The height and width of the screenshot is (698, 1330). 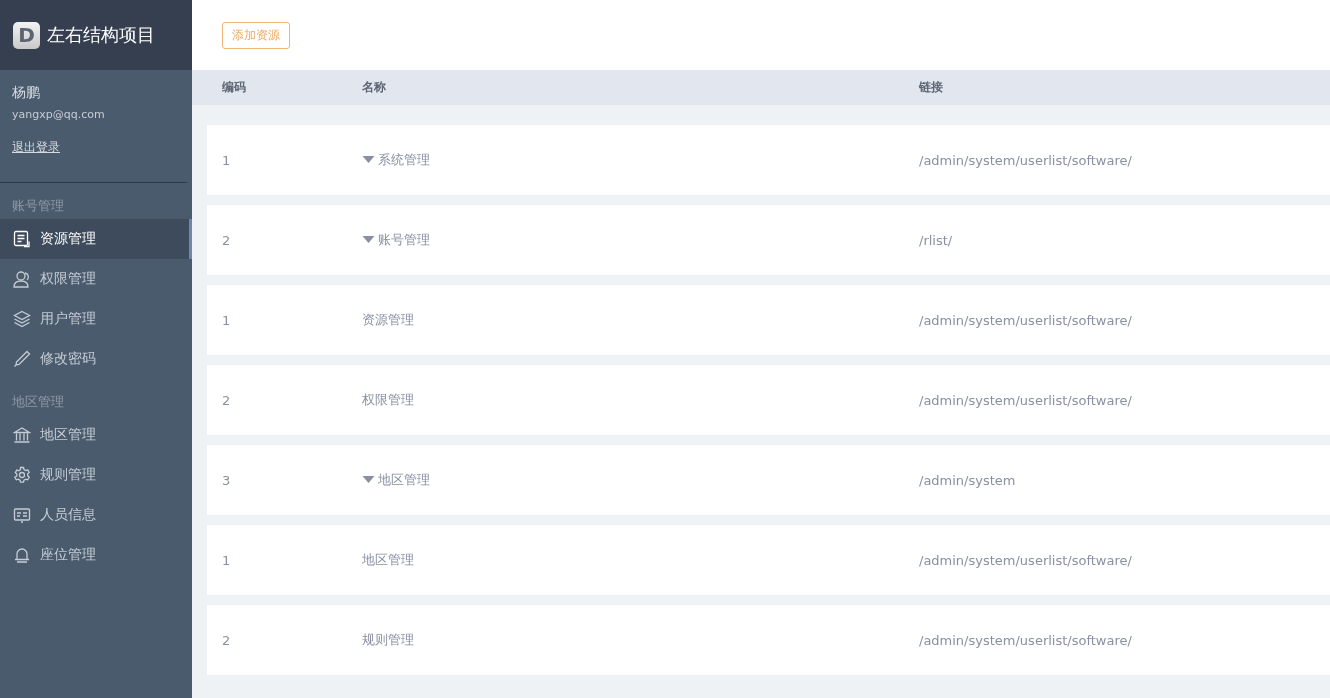 What do you see at coordinates (768, 560) in the screenshot?
I see `table-row: 1 地区管理 /admin/system/userlist/software/` at bounding box center [768, 560].